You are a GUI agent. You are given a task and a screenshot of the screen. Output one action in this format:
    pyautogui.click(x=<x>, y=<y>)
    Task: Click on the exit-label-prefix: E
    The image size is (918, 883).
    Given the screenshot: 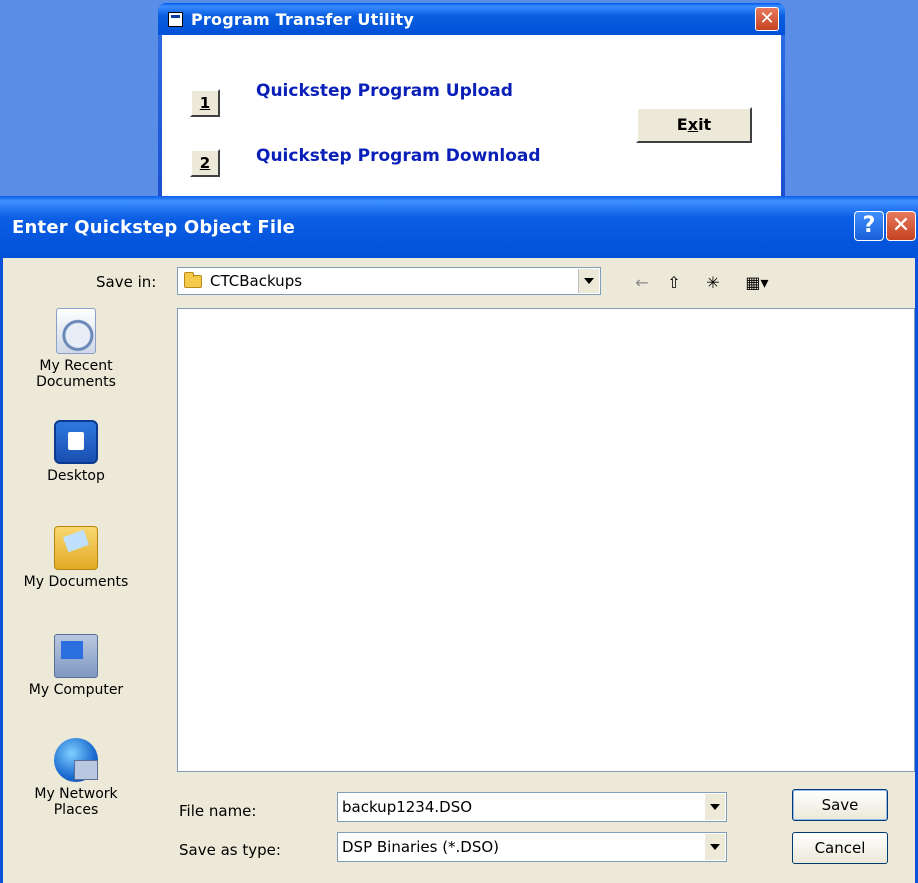 What is the action you would take?
    pyautogui.click(x=682, y=124)
    